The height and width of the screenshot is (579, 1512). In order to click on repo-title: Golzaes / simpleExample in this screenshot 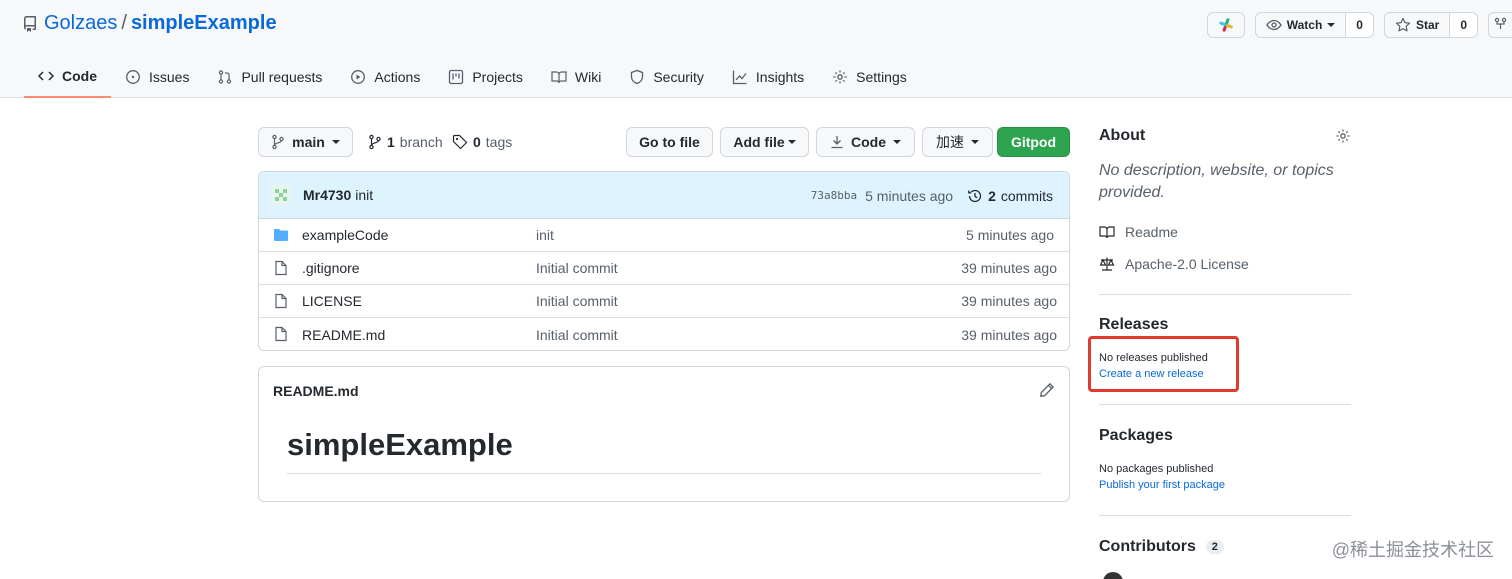, I will do `click(149, 23)`.